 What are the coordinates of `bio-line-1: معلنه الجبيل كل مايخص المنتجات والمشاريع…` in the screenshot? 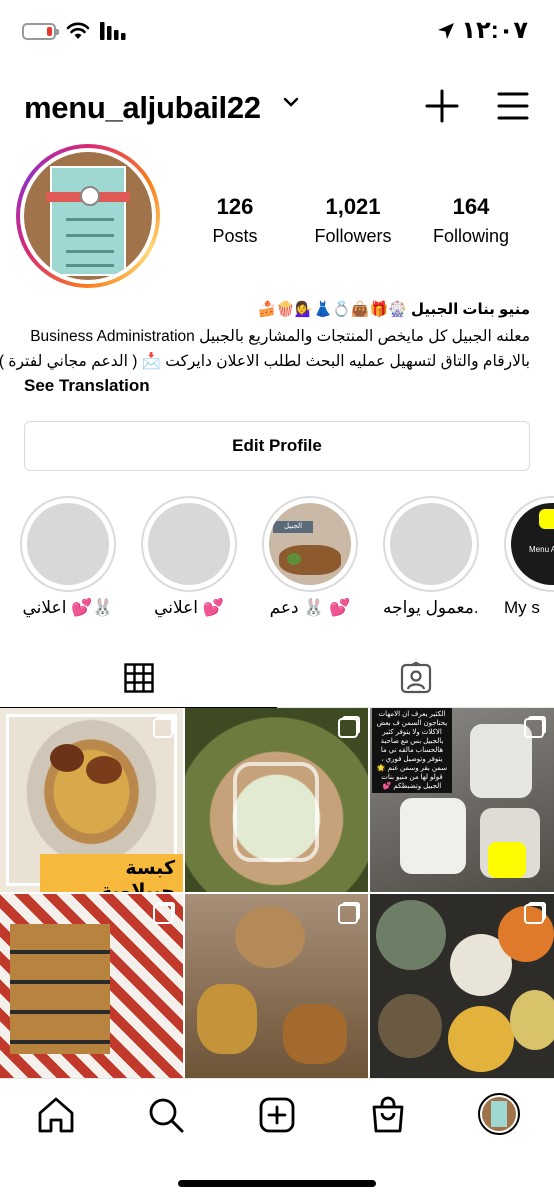 It's located at (280, 336).